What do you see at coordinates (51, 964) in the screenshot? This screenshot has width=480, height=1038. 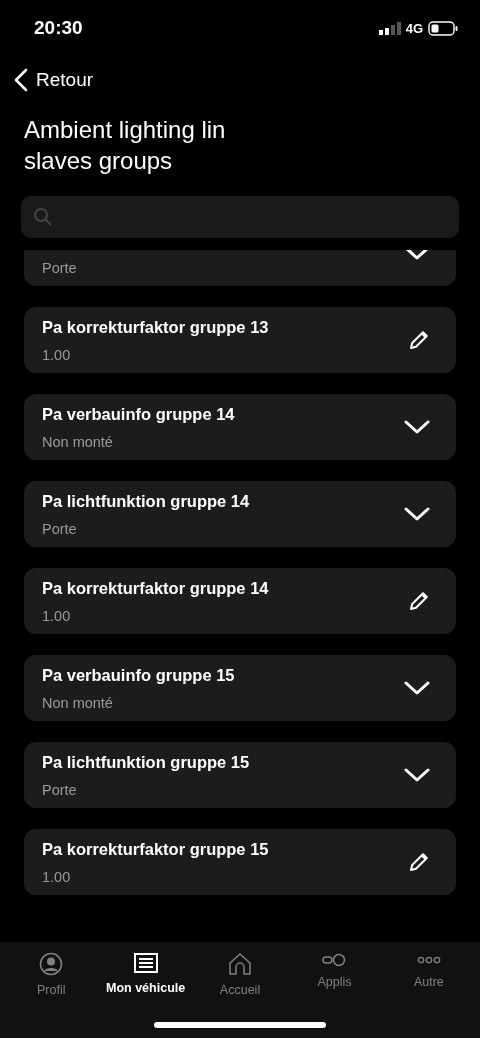 I see `profile-icon` at bounding box center [51, 964].